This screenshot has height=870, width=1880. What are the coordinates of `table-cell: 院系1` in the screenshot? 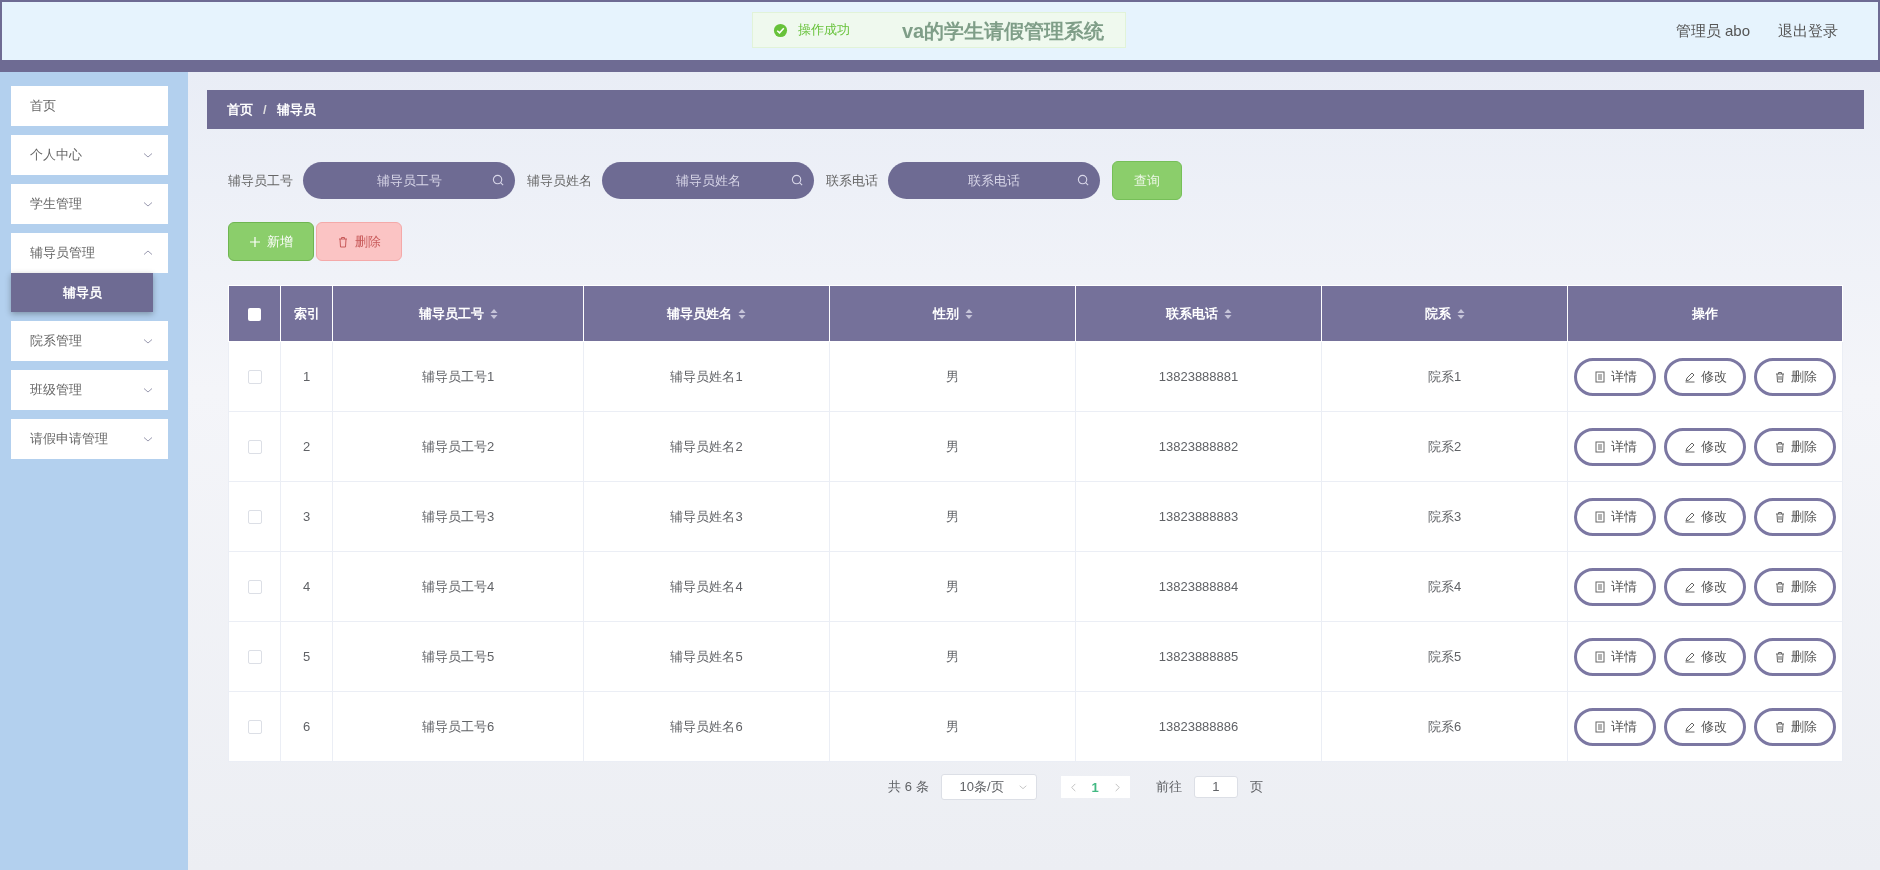 It's located at (1444, 376).